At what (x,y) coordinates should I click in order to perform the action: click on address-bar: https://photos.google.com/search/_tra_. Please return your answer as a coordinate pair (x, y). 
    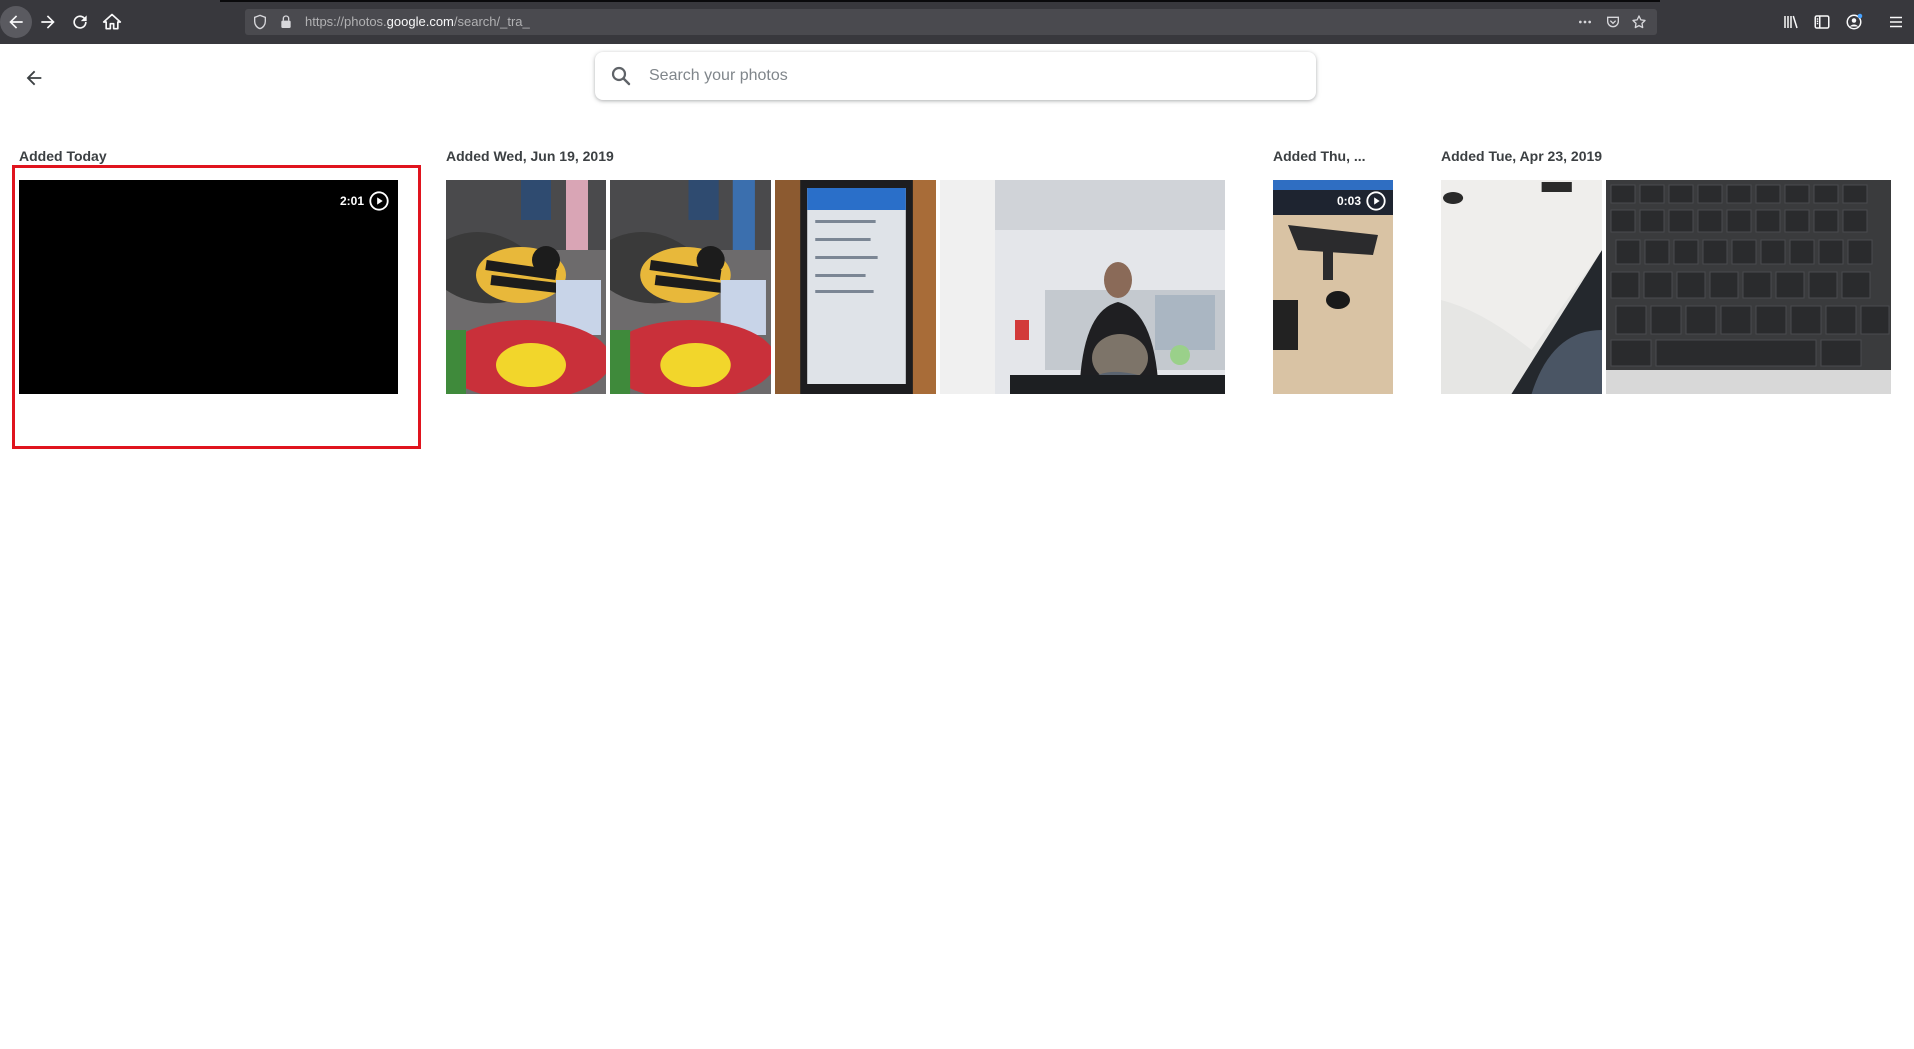
    Looking at the image, I should click on (951, 22).